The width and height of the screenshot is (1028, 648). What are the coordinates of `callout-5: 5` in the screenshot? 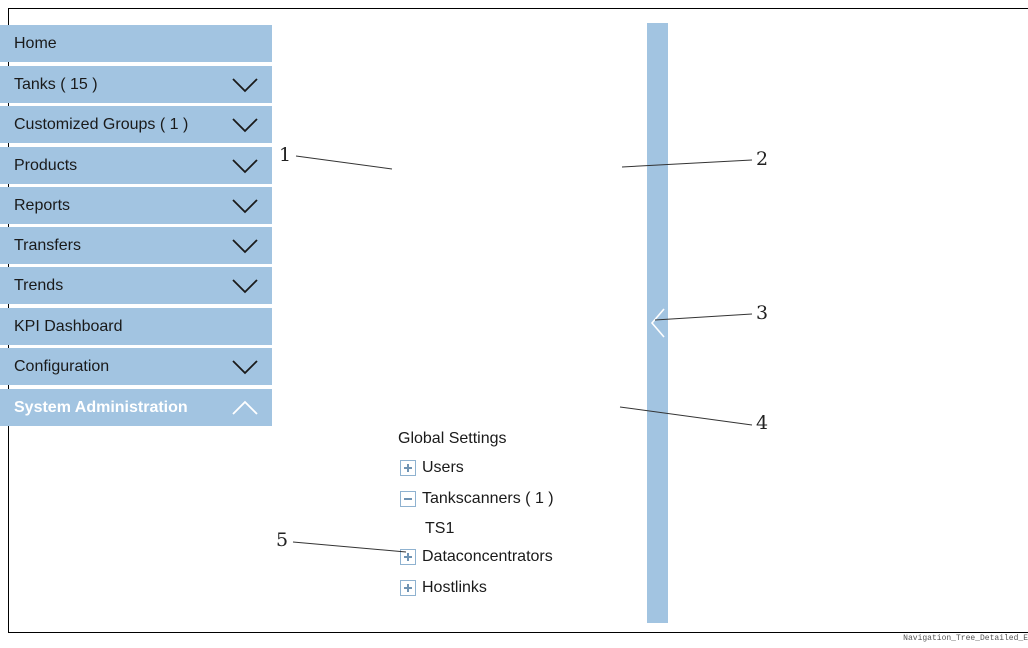 It's located at (282, 540).